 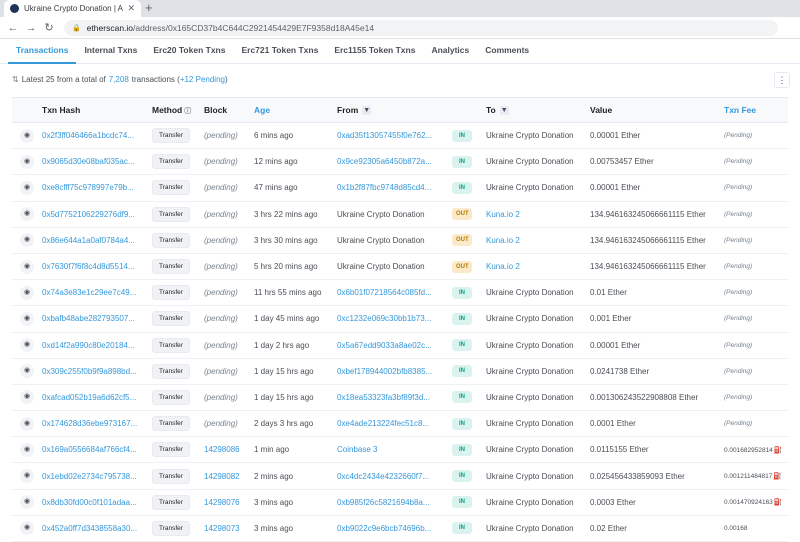 I want to click on filter-to-icon: ▼, so click(x=504, y=111).